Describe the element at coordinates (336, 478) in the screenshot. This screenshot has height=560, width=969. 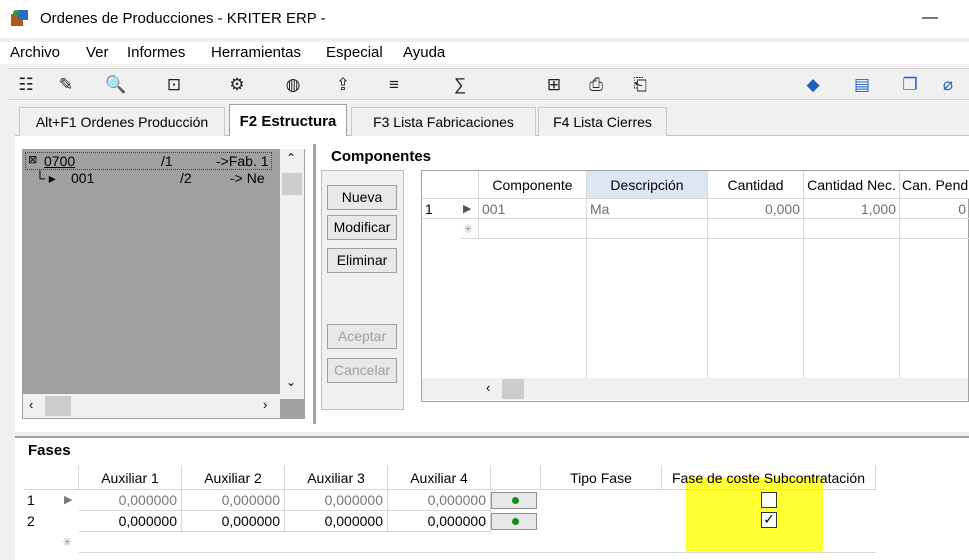
I see `column-header: Auxiliar 3` at that location.